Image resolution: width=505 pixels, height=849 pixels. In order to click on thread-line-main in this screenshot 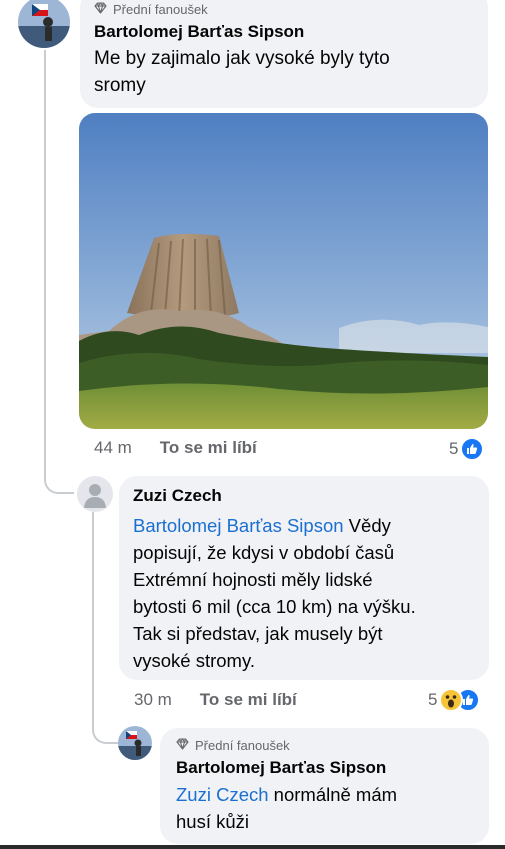, I will do `click(45, 265)`.